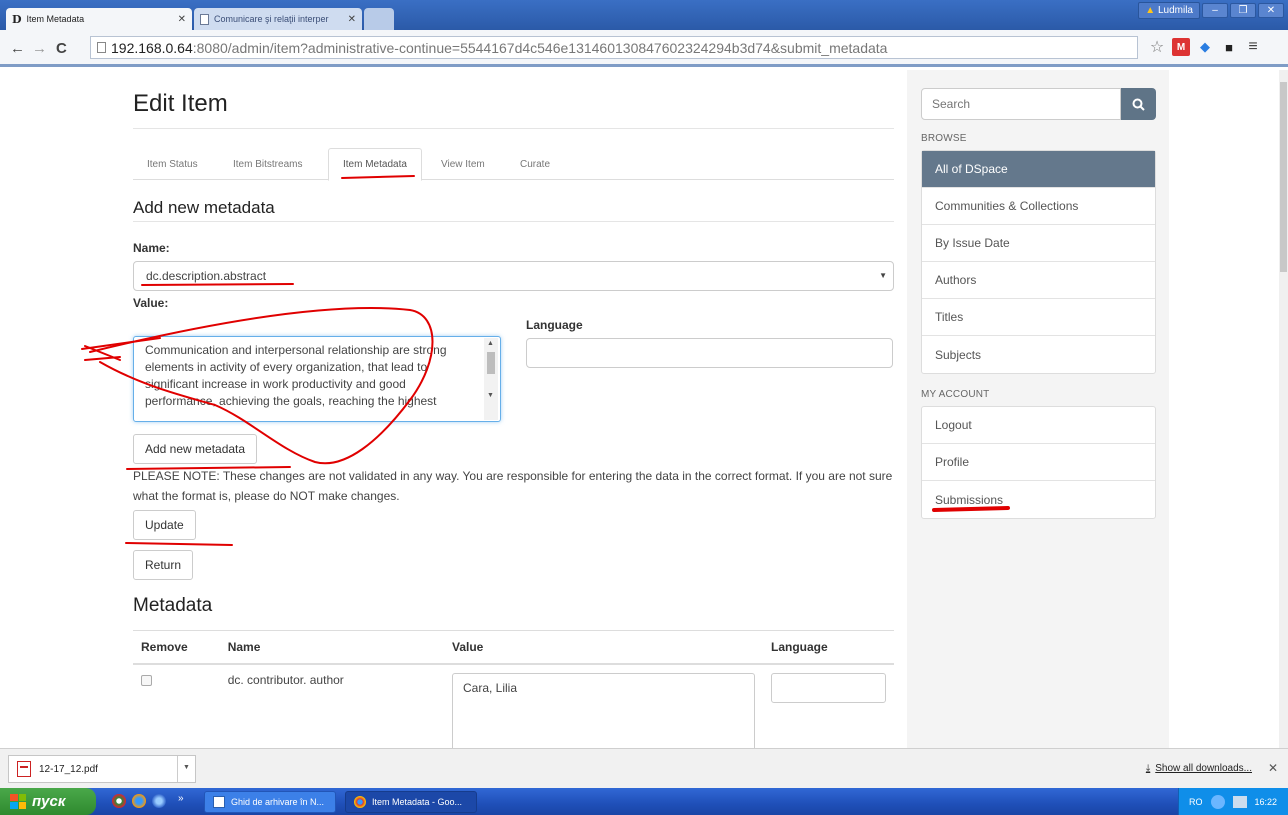  What do you see at coordinates (360, 802) in the screenshot?
I see `chrome-icon` at bounding box center [360, 802].